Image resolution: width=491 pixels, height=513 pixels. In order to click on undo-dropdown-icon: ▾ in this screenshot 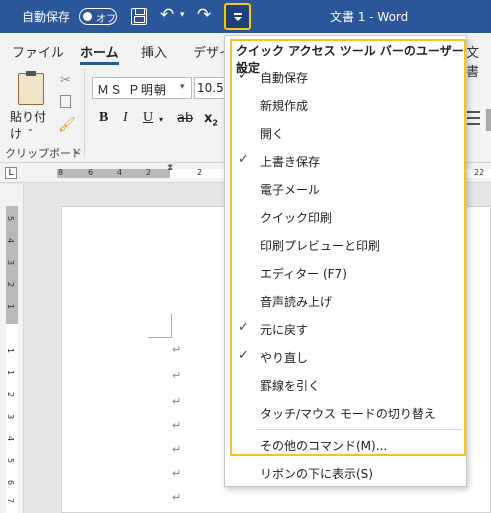, I will do `click(182, 15)`.